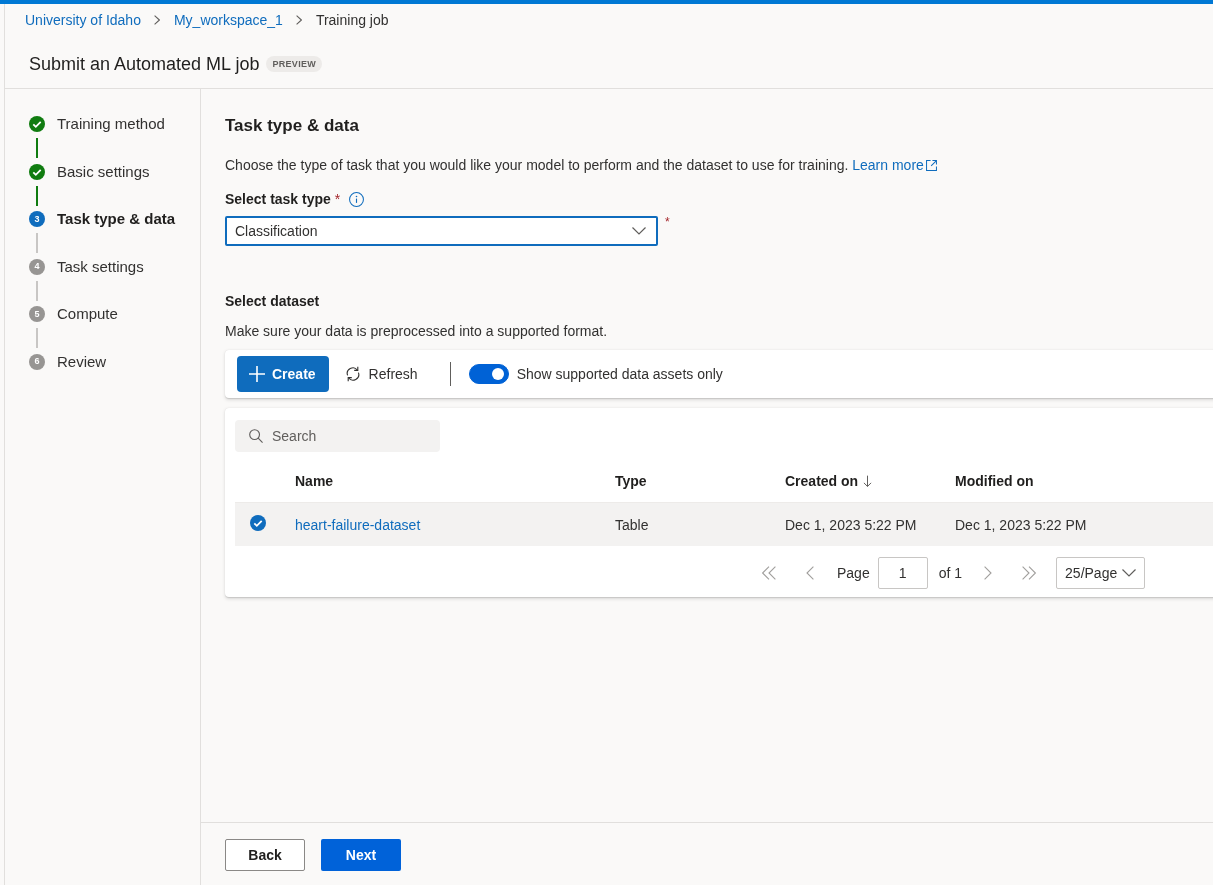 This screenshot has width=1213, height=885. What do you see at coordinates (265, 855) in the screenshot?
I see `back-button: Back` at bounding box center [265, 855].